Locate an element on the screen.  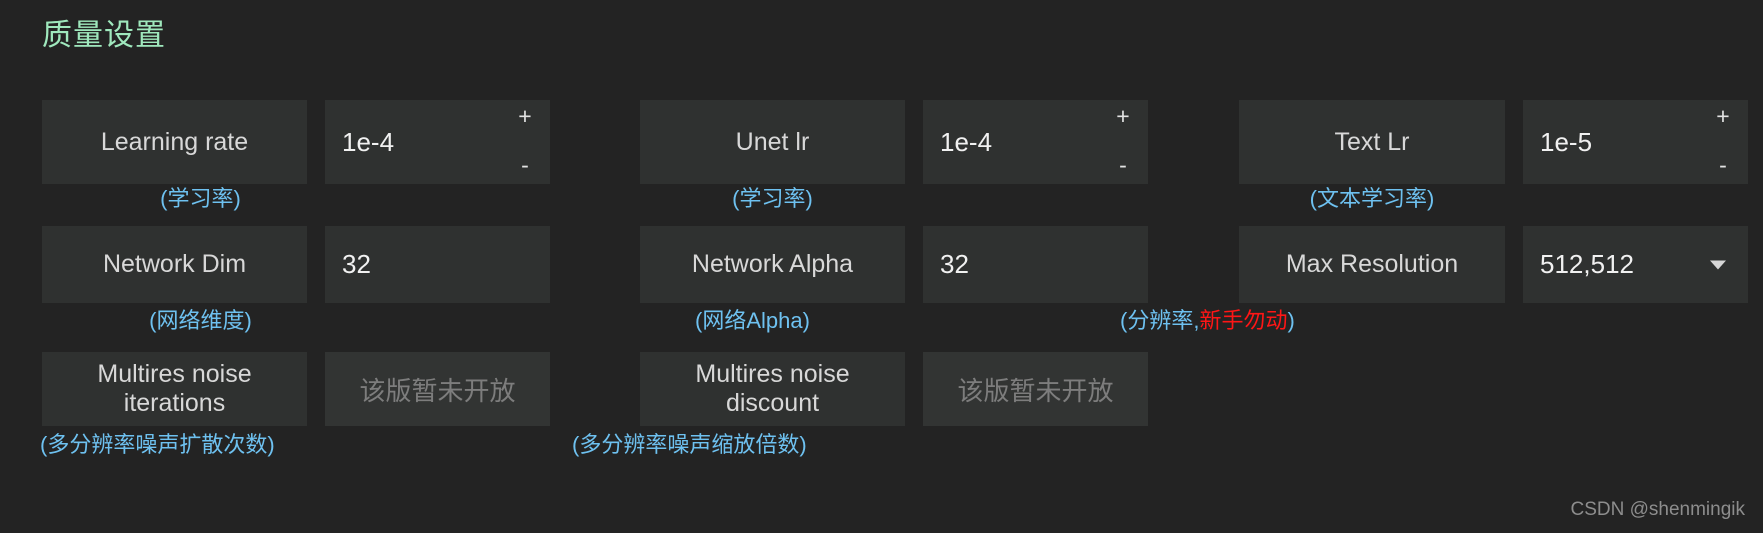
max-resolution-value: 512,512 is located at coordinates (1587, 264).